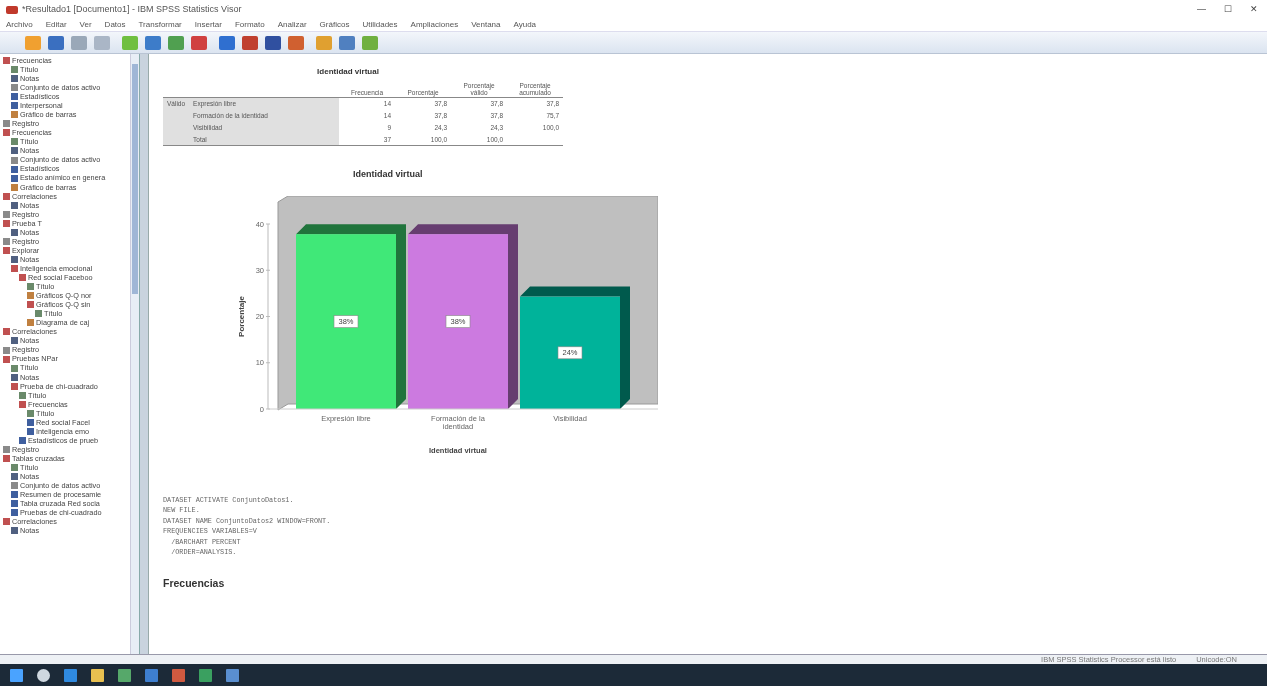 This screenshot has height=686, width=1267. What do you see at coordinates (19, 25) in the screenshot?
I see `menu-item: Archivo` at bounding box center [19, 25].